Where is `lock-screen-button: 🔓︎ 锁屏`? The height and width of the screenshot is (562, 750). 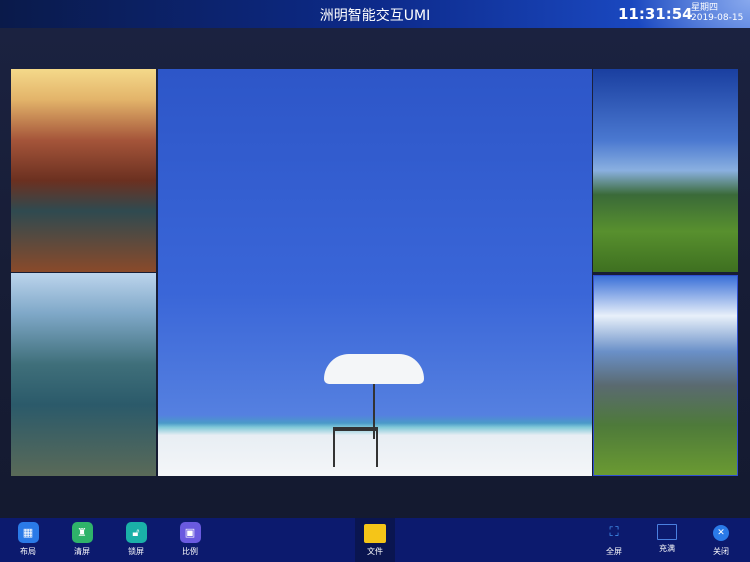
lock-screen-button: 🔓︎ 锁屏 is located at coordinates (136, 539).